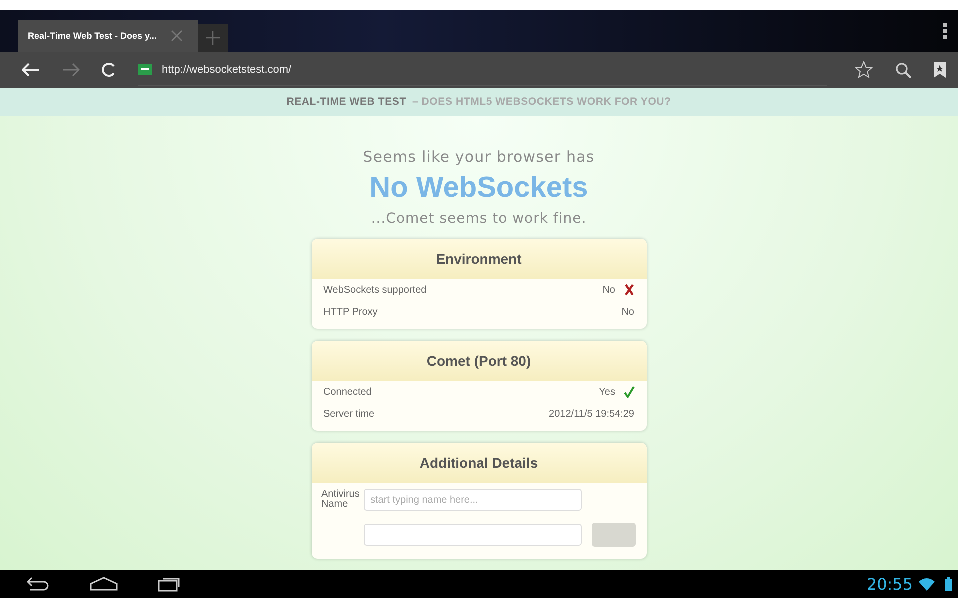  What do you see at coordinates (479, 188) in the screenshot?
I see `headline: No WebSockets` at bounding box center [479, 188].